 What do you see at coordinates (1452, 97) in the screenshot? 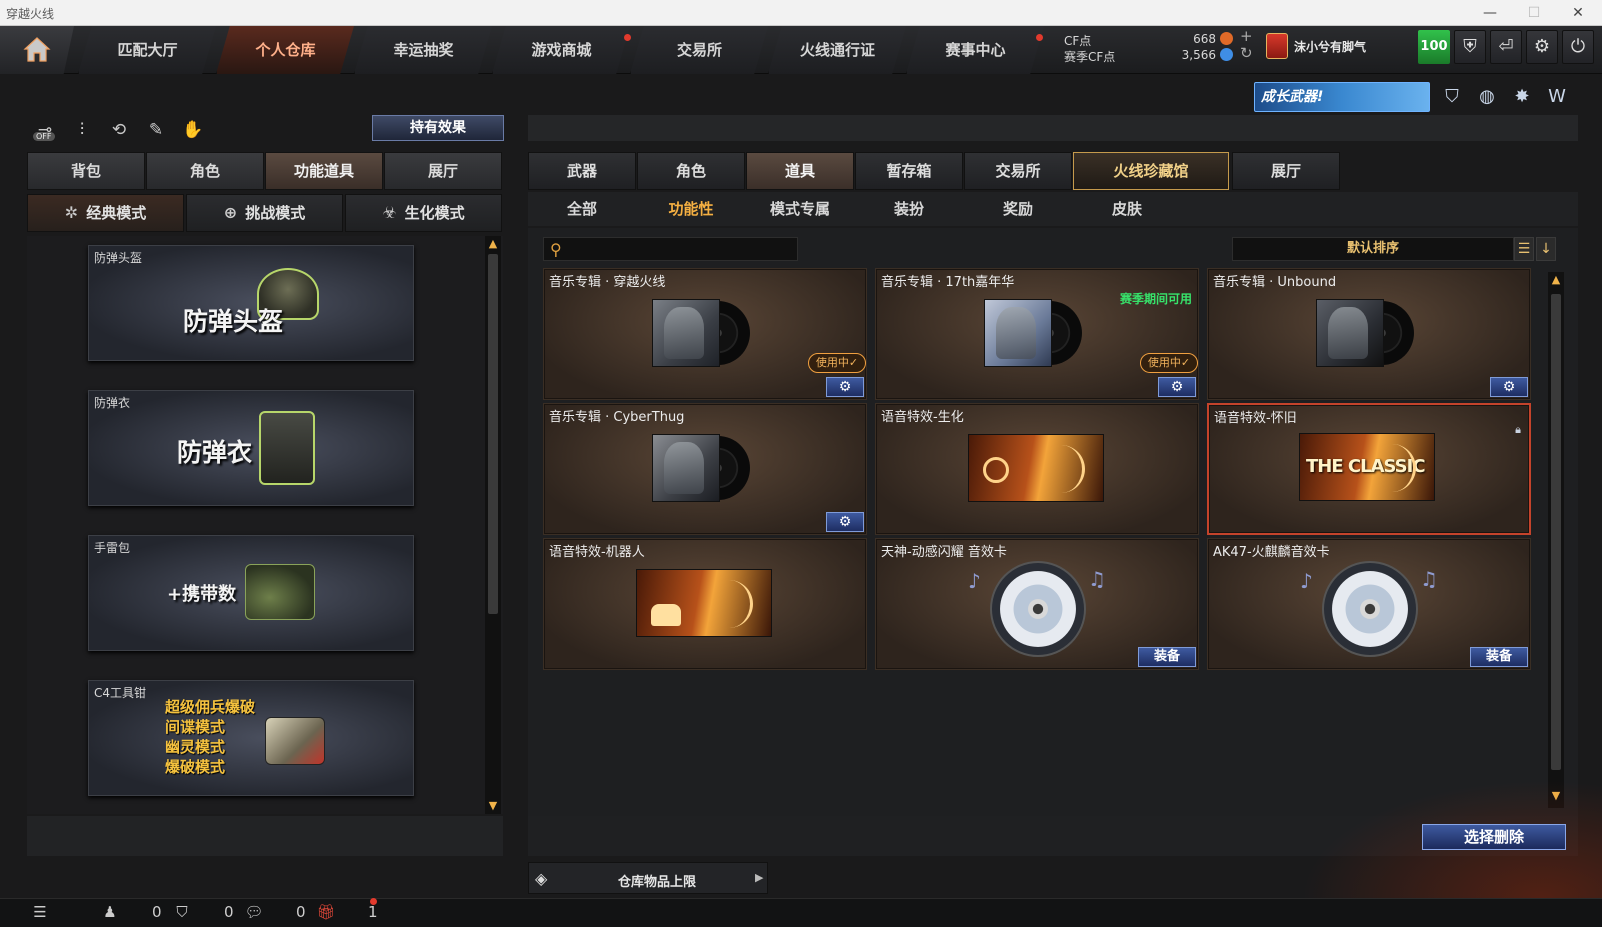
I see `badge-icon: ⛉` at bounding box center [1452, 97].